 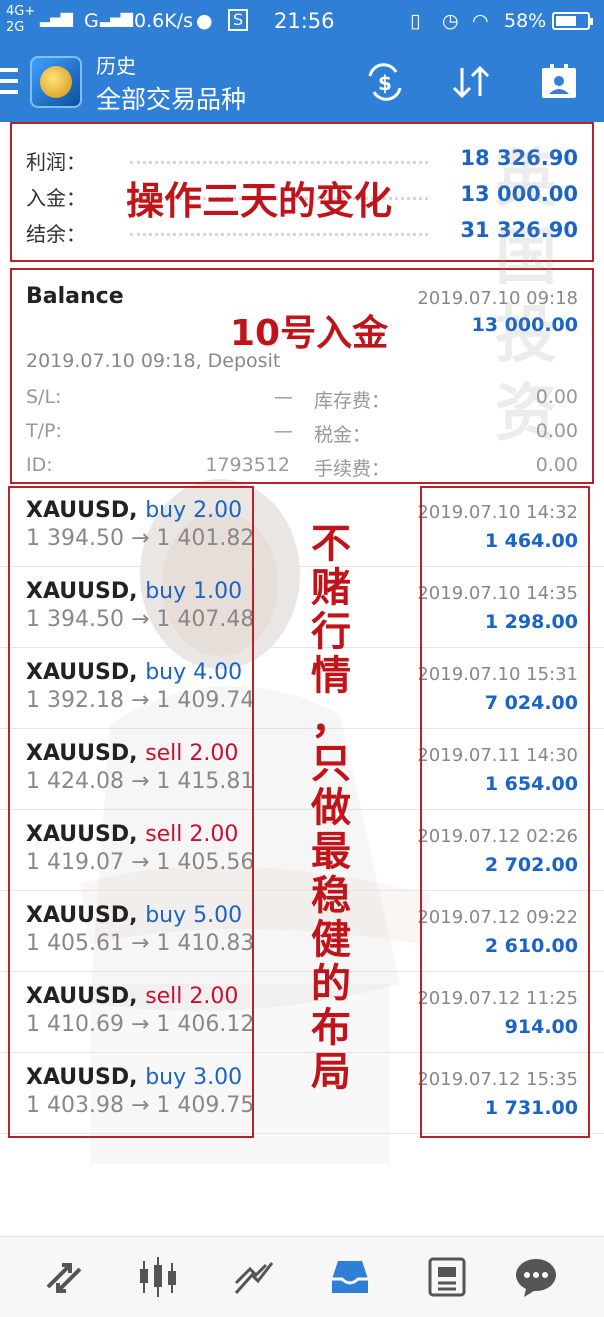 I want to click on news-icon, so click(x=446, y=1277).